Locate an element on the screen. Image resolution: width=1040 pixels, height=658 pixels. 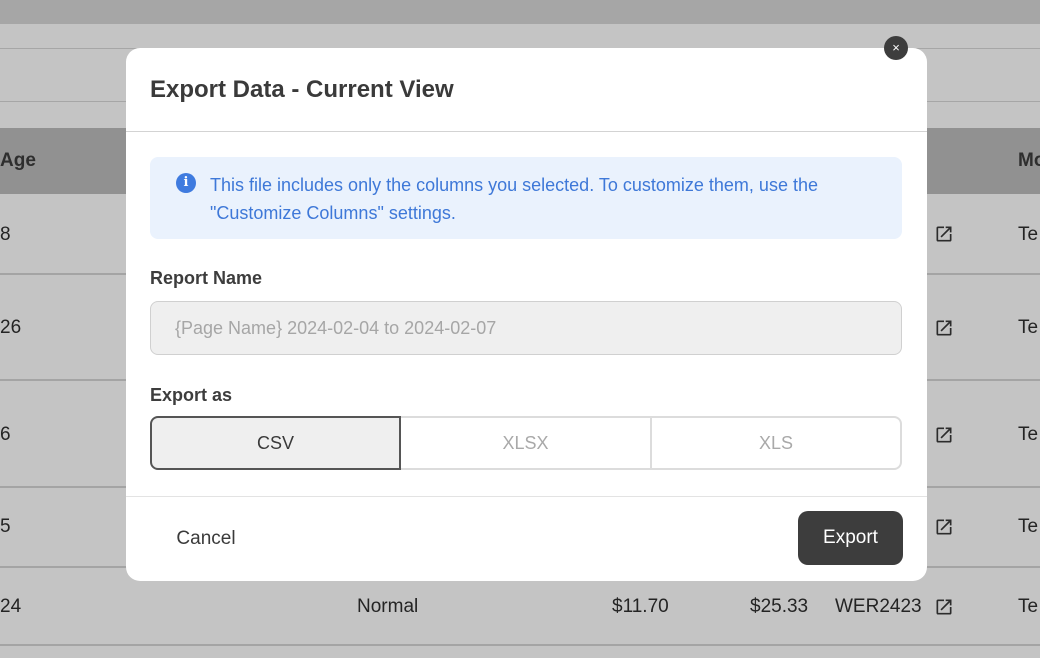
report-name-input is located at coordinates (526, 328).